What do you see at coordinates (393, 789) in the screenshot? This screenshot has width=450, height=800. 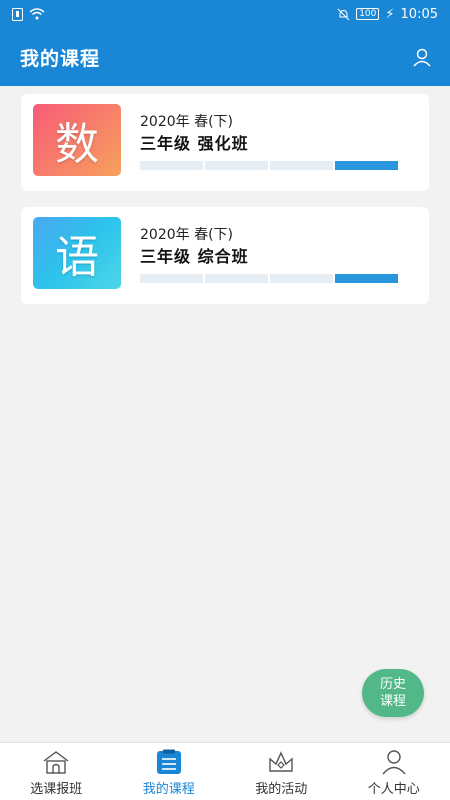 I see `tab-label: 个人中心` at bounding box center [393, 789].